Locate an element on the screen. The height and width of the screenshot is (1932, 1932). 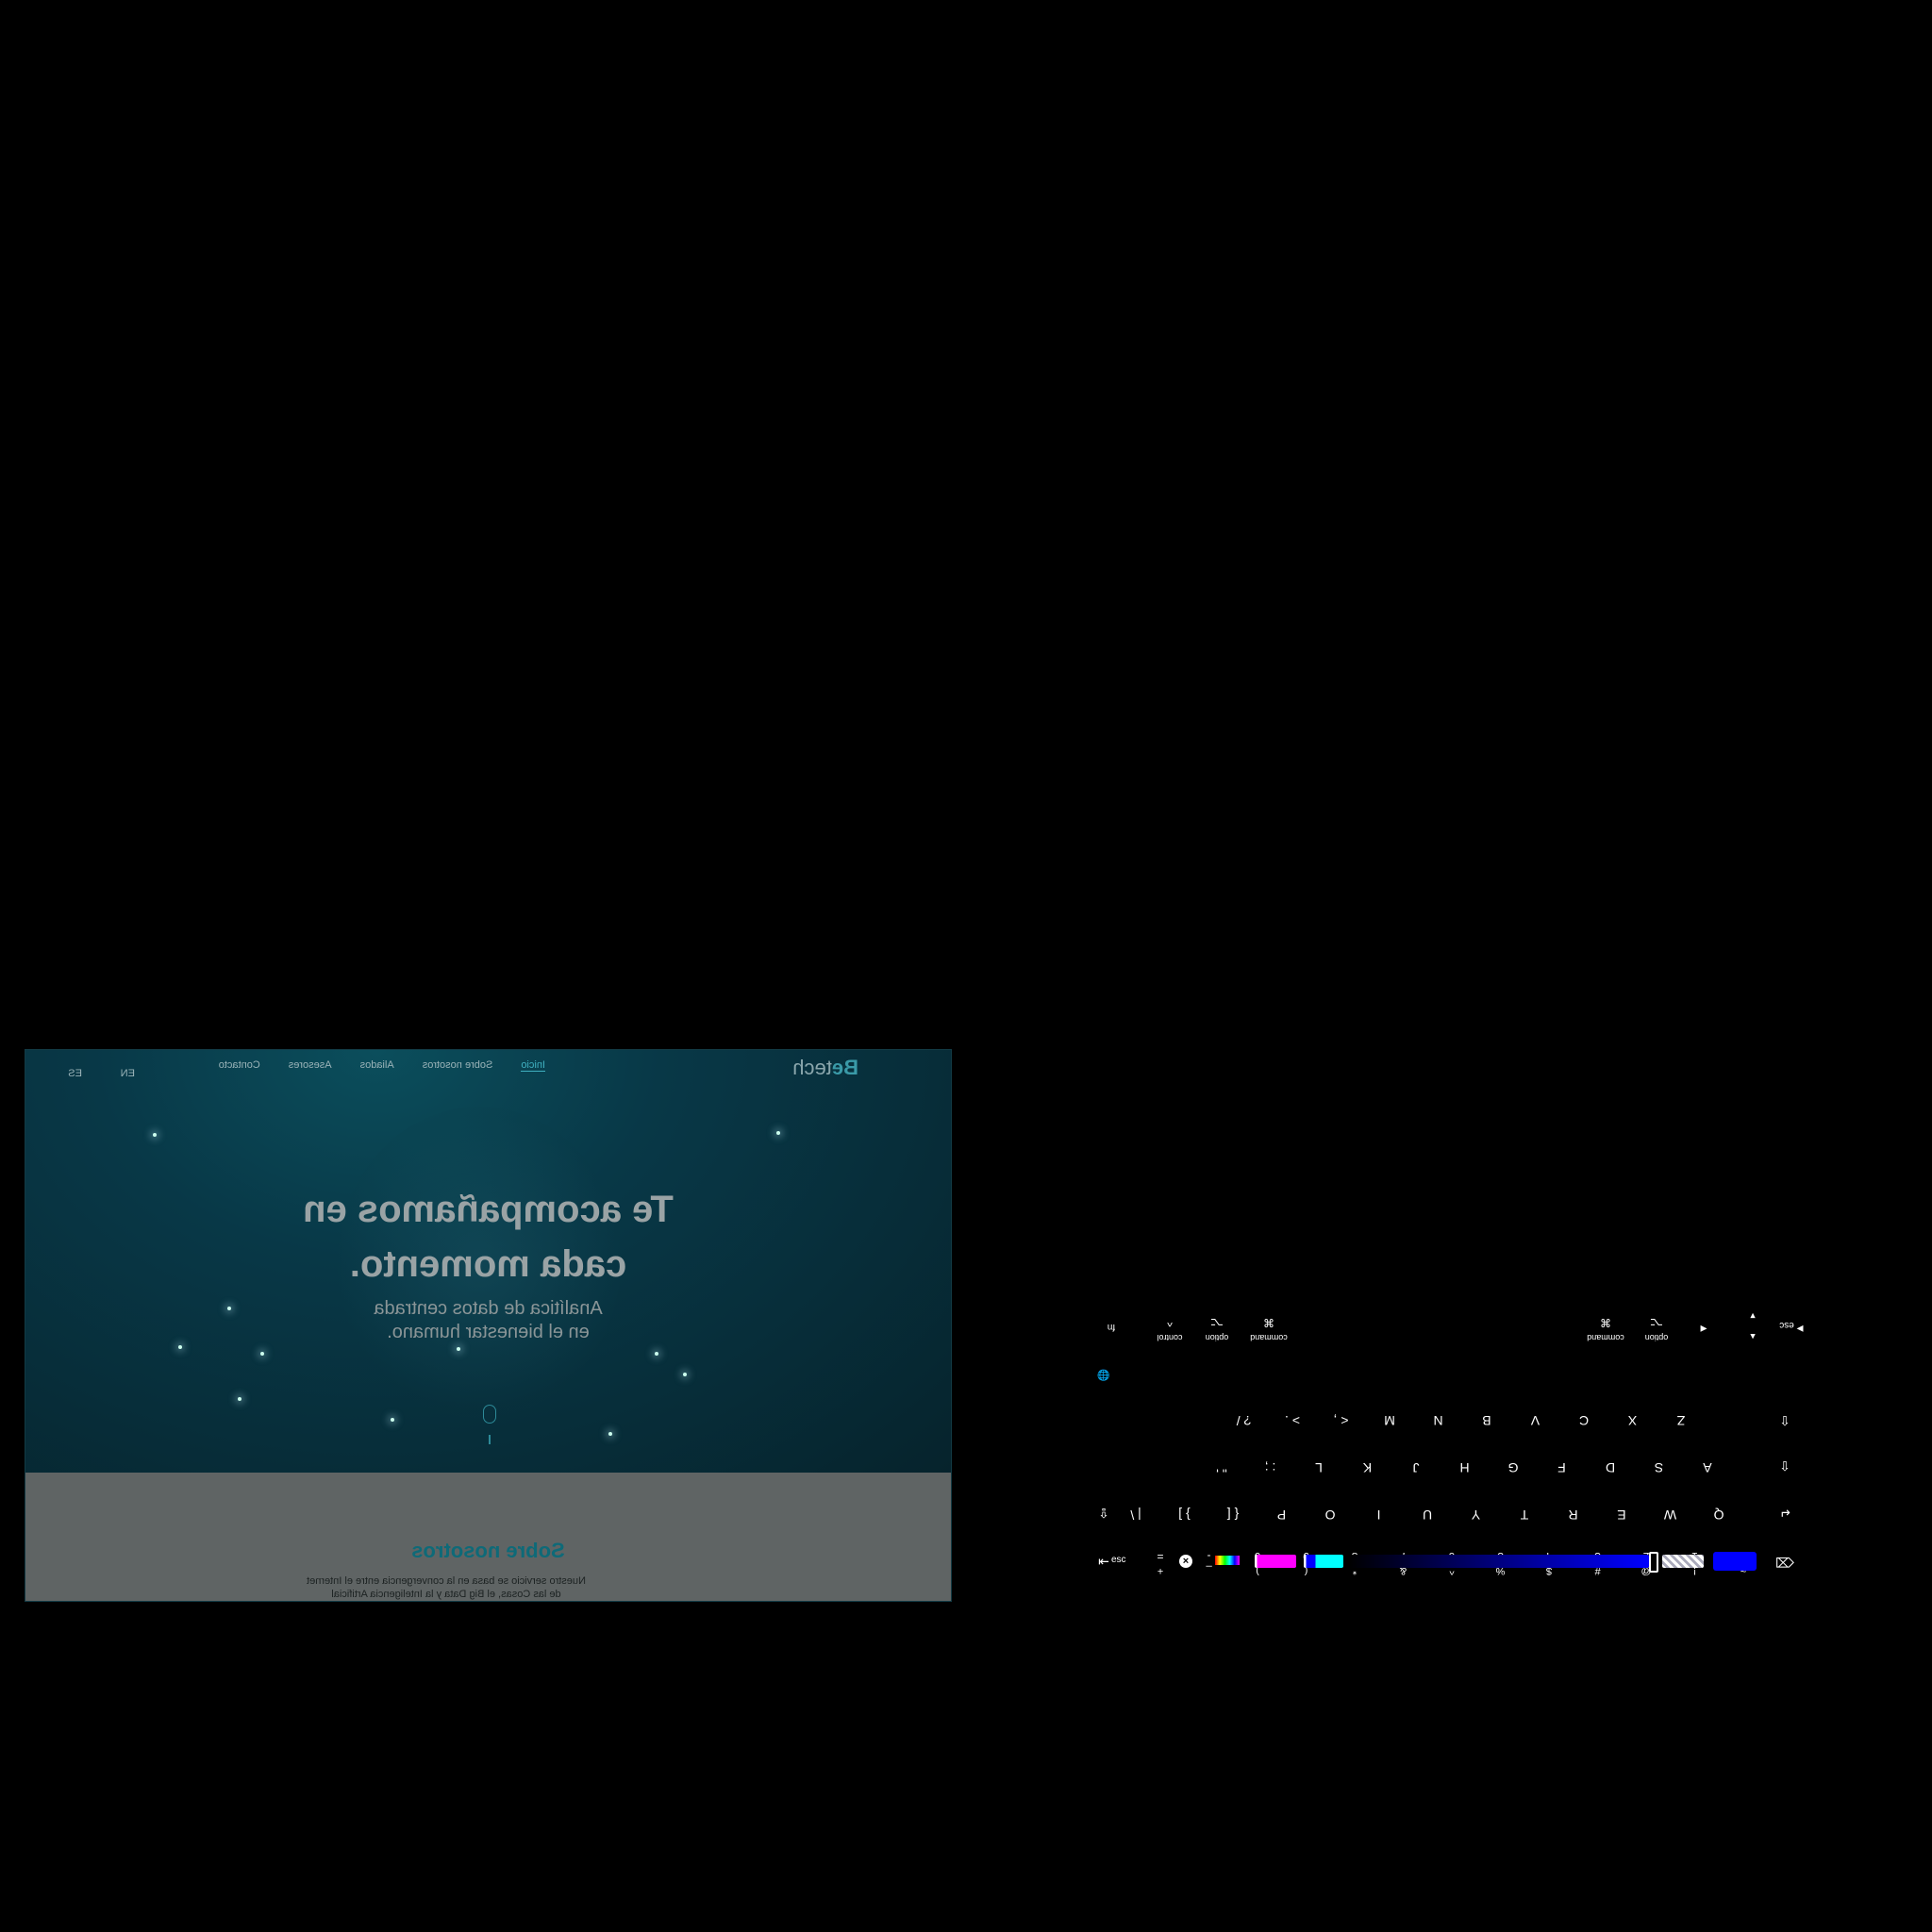
color-picker-icon is located at coordinates (1228, 1561).